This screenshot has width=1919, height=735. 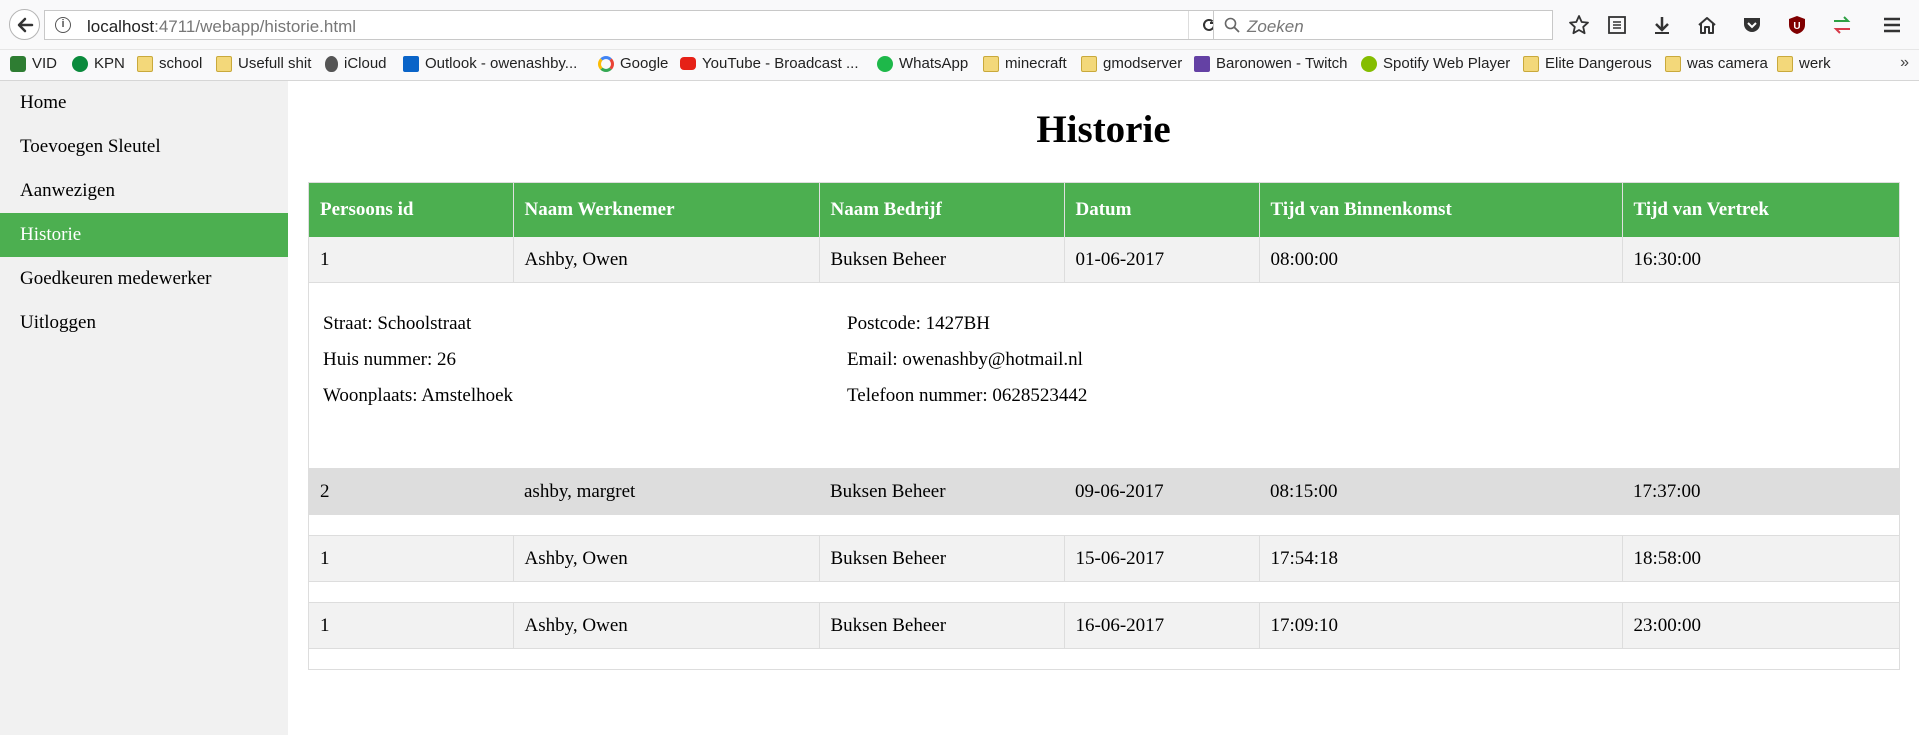 What do you see at coordinates (1440, 491) in the screenshot?
I see `table-cell: 08:15:00` at bounding box center [1440, 491].